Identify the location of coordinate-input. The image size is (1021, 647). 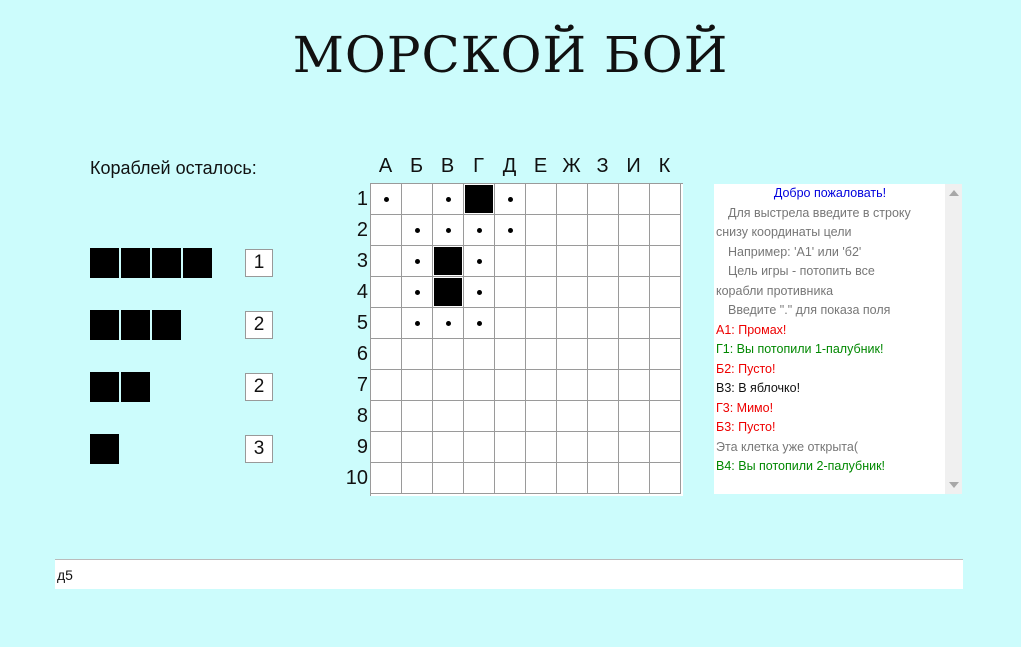
(509, 574).